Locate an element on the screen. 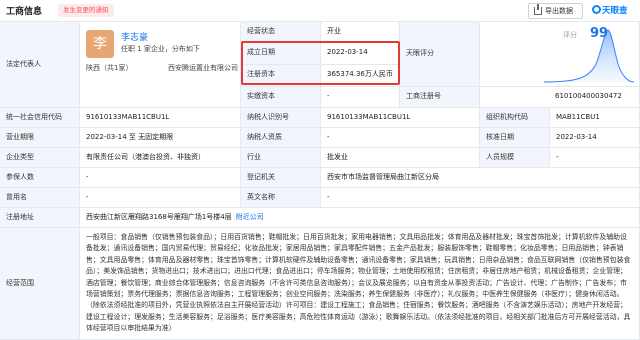 Image resolution: width=640 pixels, height=340 pixels. legal-rep-company: 西安腾运置业有限公司 is located at coordinates (203, 68).